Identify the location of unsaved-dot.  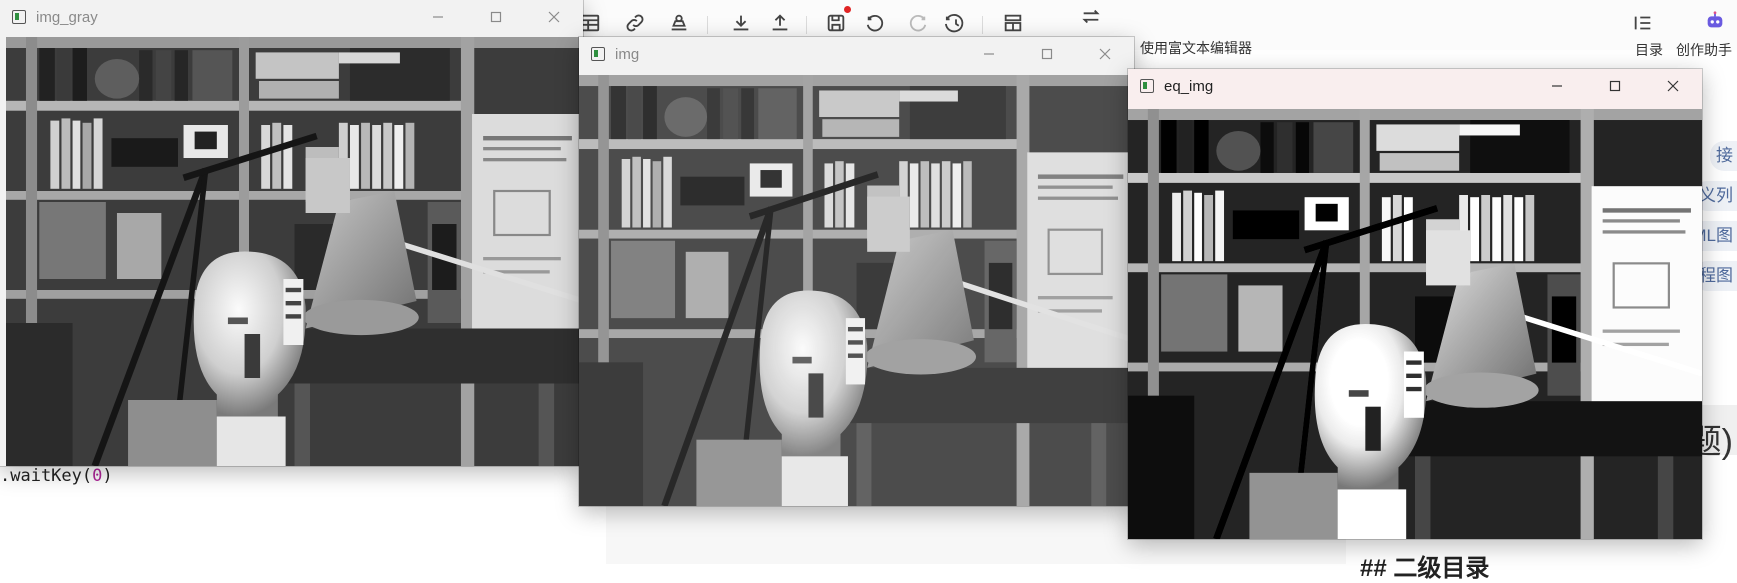
(847, 9).